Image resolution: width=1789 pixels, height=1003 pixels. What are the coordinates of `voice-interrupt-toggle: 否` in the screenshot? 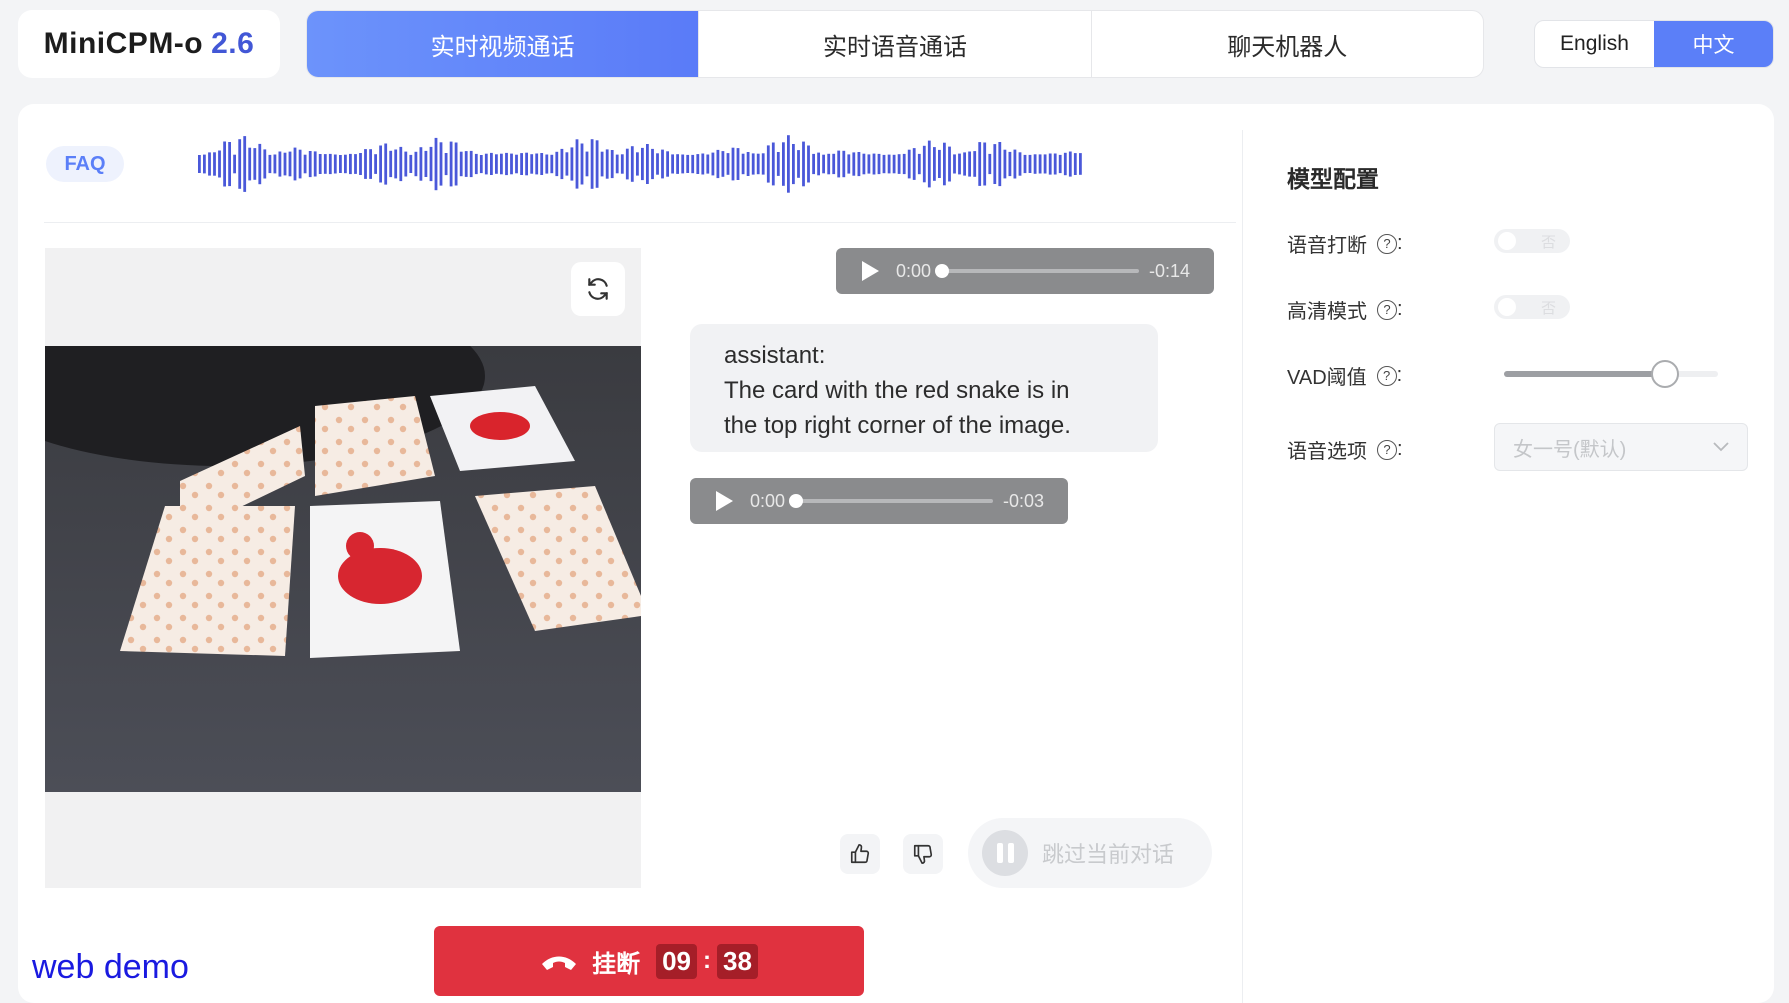 It's located at (1532, 241).